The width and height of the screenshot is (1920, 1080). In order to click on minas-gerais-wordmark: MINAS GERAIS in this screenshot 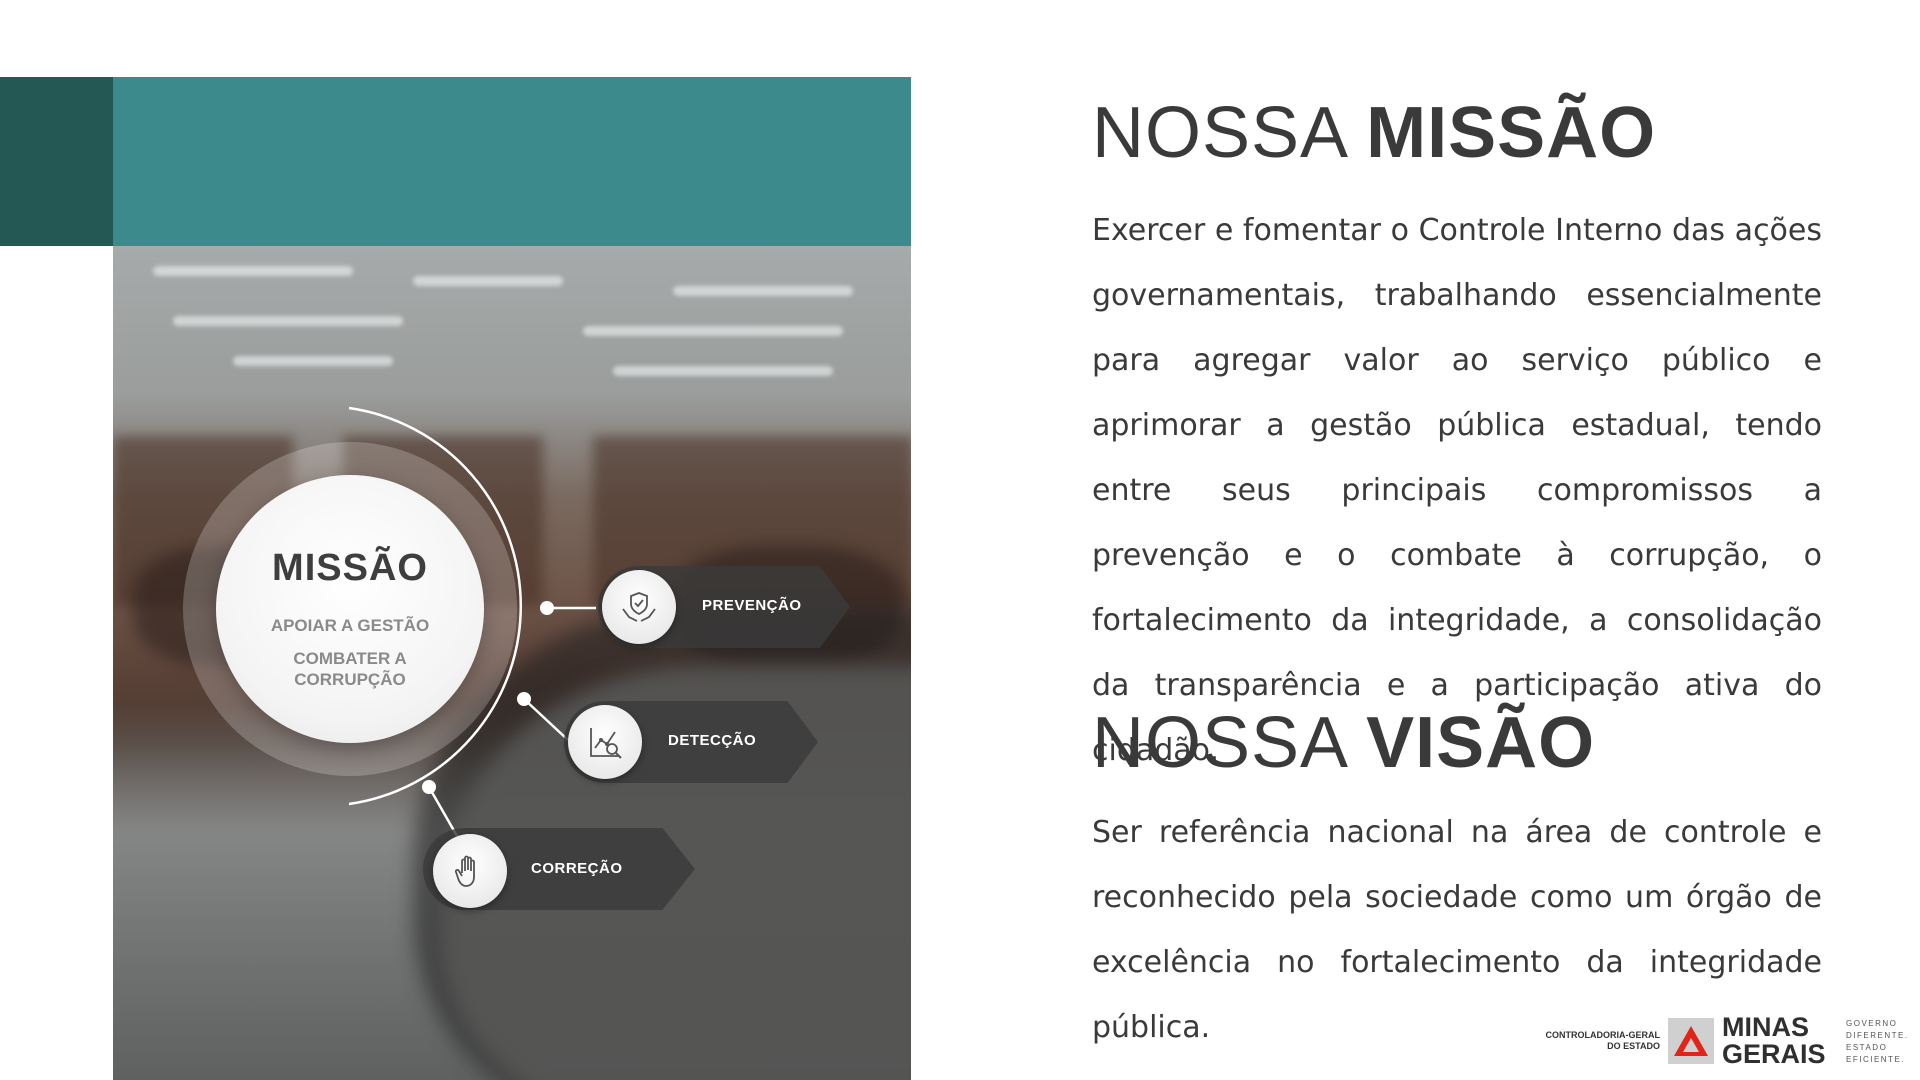, I will do `click(1774, 1041)`.